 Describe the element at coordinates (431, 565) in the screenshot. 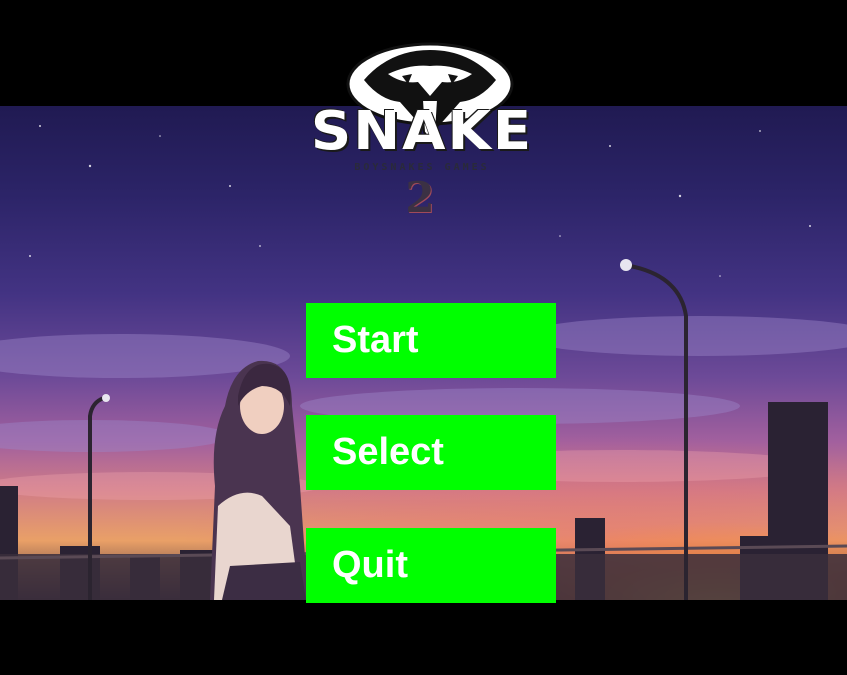

I see `quit-button: Quit` at that location.